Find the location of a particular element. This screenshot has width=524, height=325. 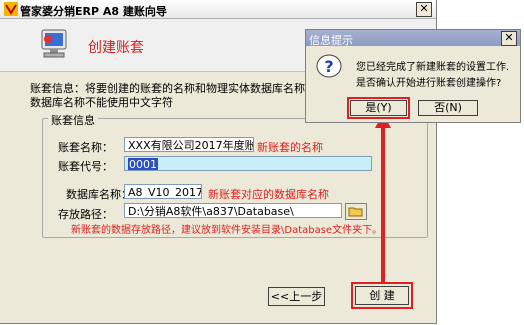

dialog-titlebar: 信息提示 ✕ is located at coordinates (413, 38).